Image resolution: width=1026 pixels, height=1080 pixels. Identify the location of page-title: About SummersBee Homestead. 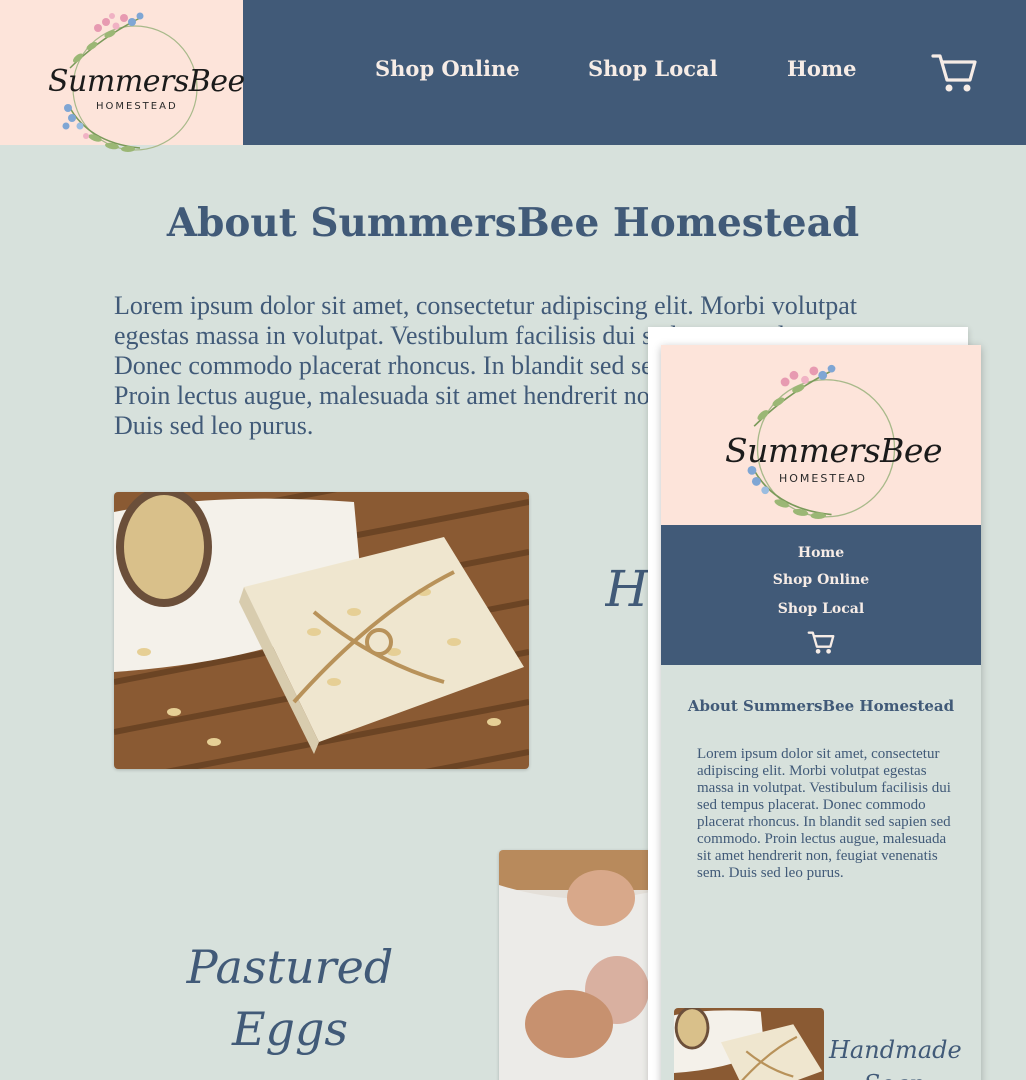
(513, 223).